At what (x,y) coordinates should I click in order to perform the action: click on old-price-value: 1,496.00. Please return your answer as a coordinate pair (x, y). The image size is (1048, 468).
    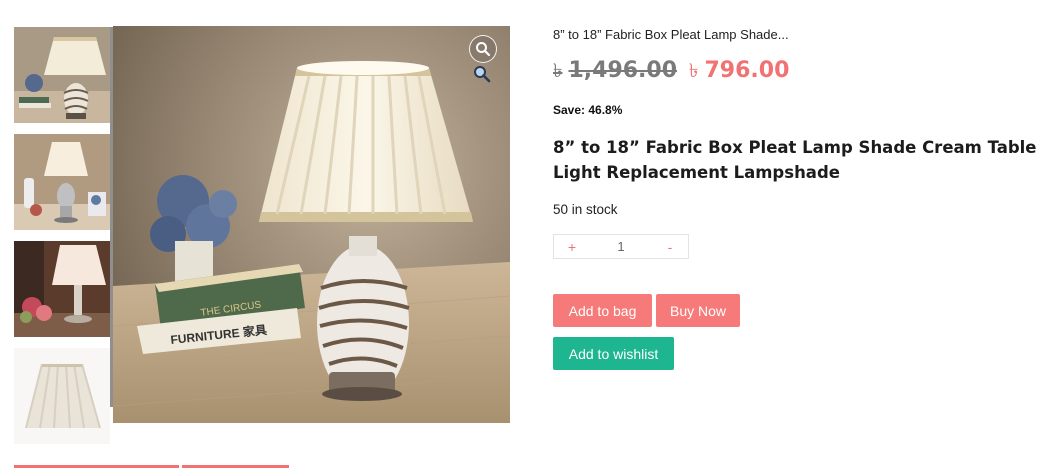
    Looking at the image, I should click on (623, 70).